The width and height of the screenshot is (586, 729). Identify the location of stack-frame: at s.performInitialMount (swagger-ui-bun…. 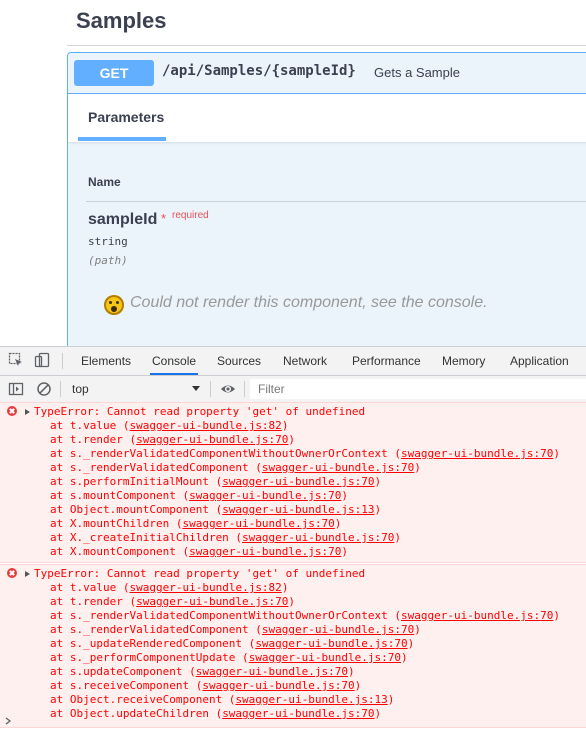
(297, 482).